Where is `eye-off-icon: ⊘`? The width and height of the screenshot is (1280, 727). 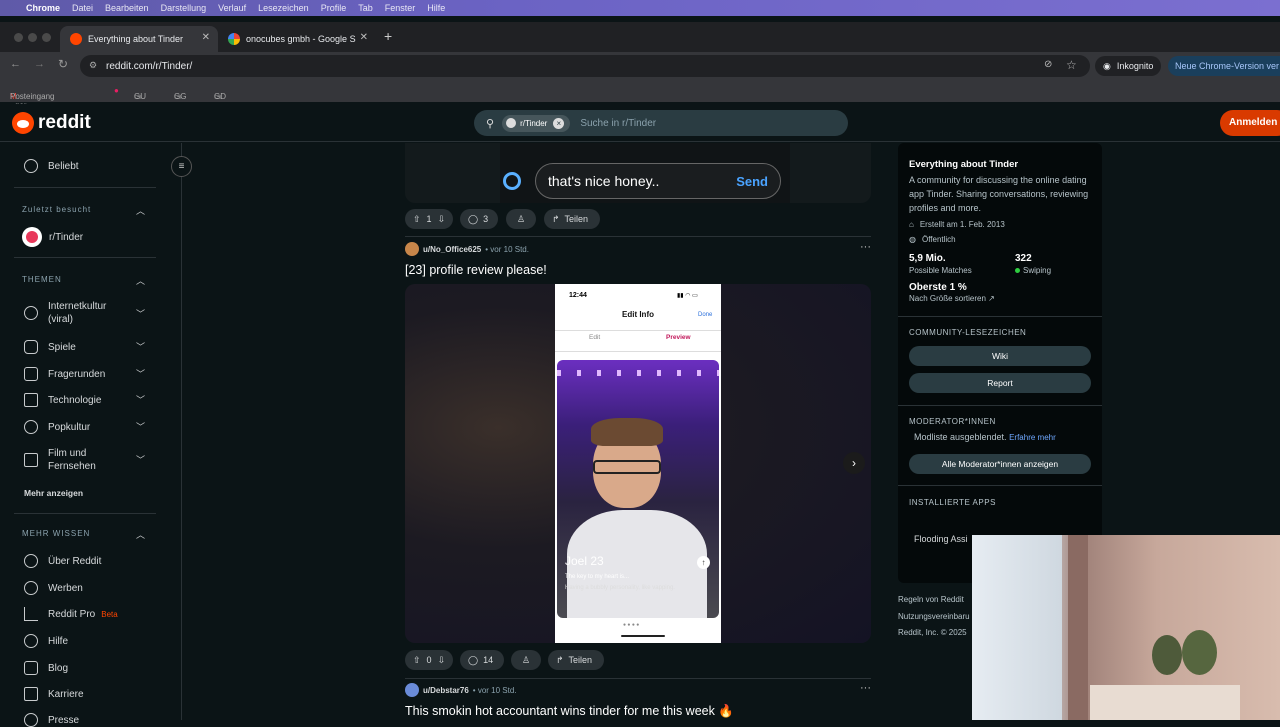 eye-off-icon: ⊘ is located at coordinates (1048, 64).